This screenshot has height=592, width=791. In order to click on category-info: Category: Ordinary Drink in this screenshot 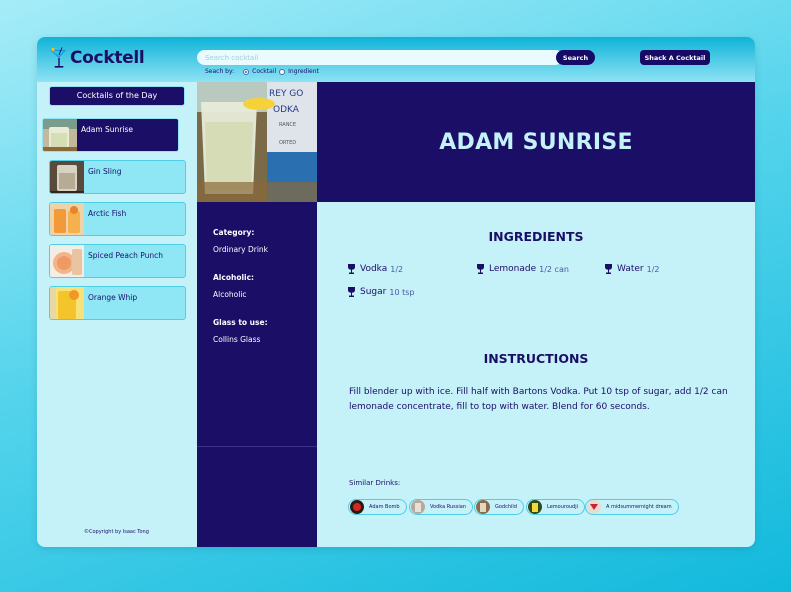, I will do `click(240, 241)`.